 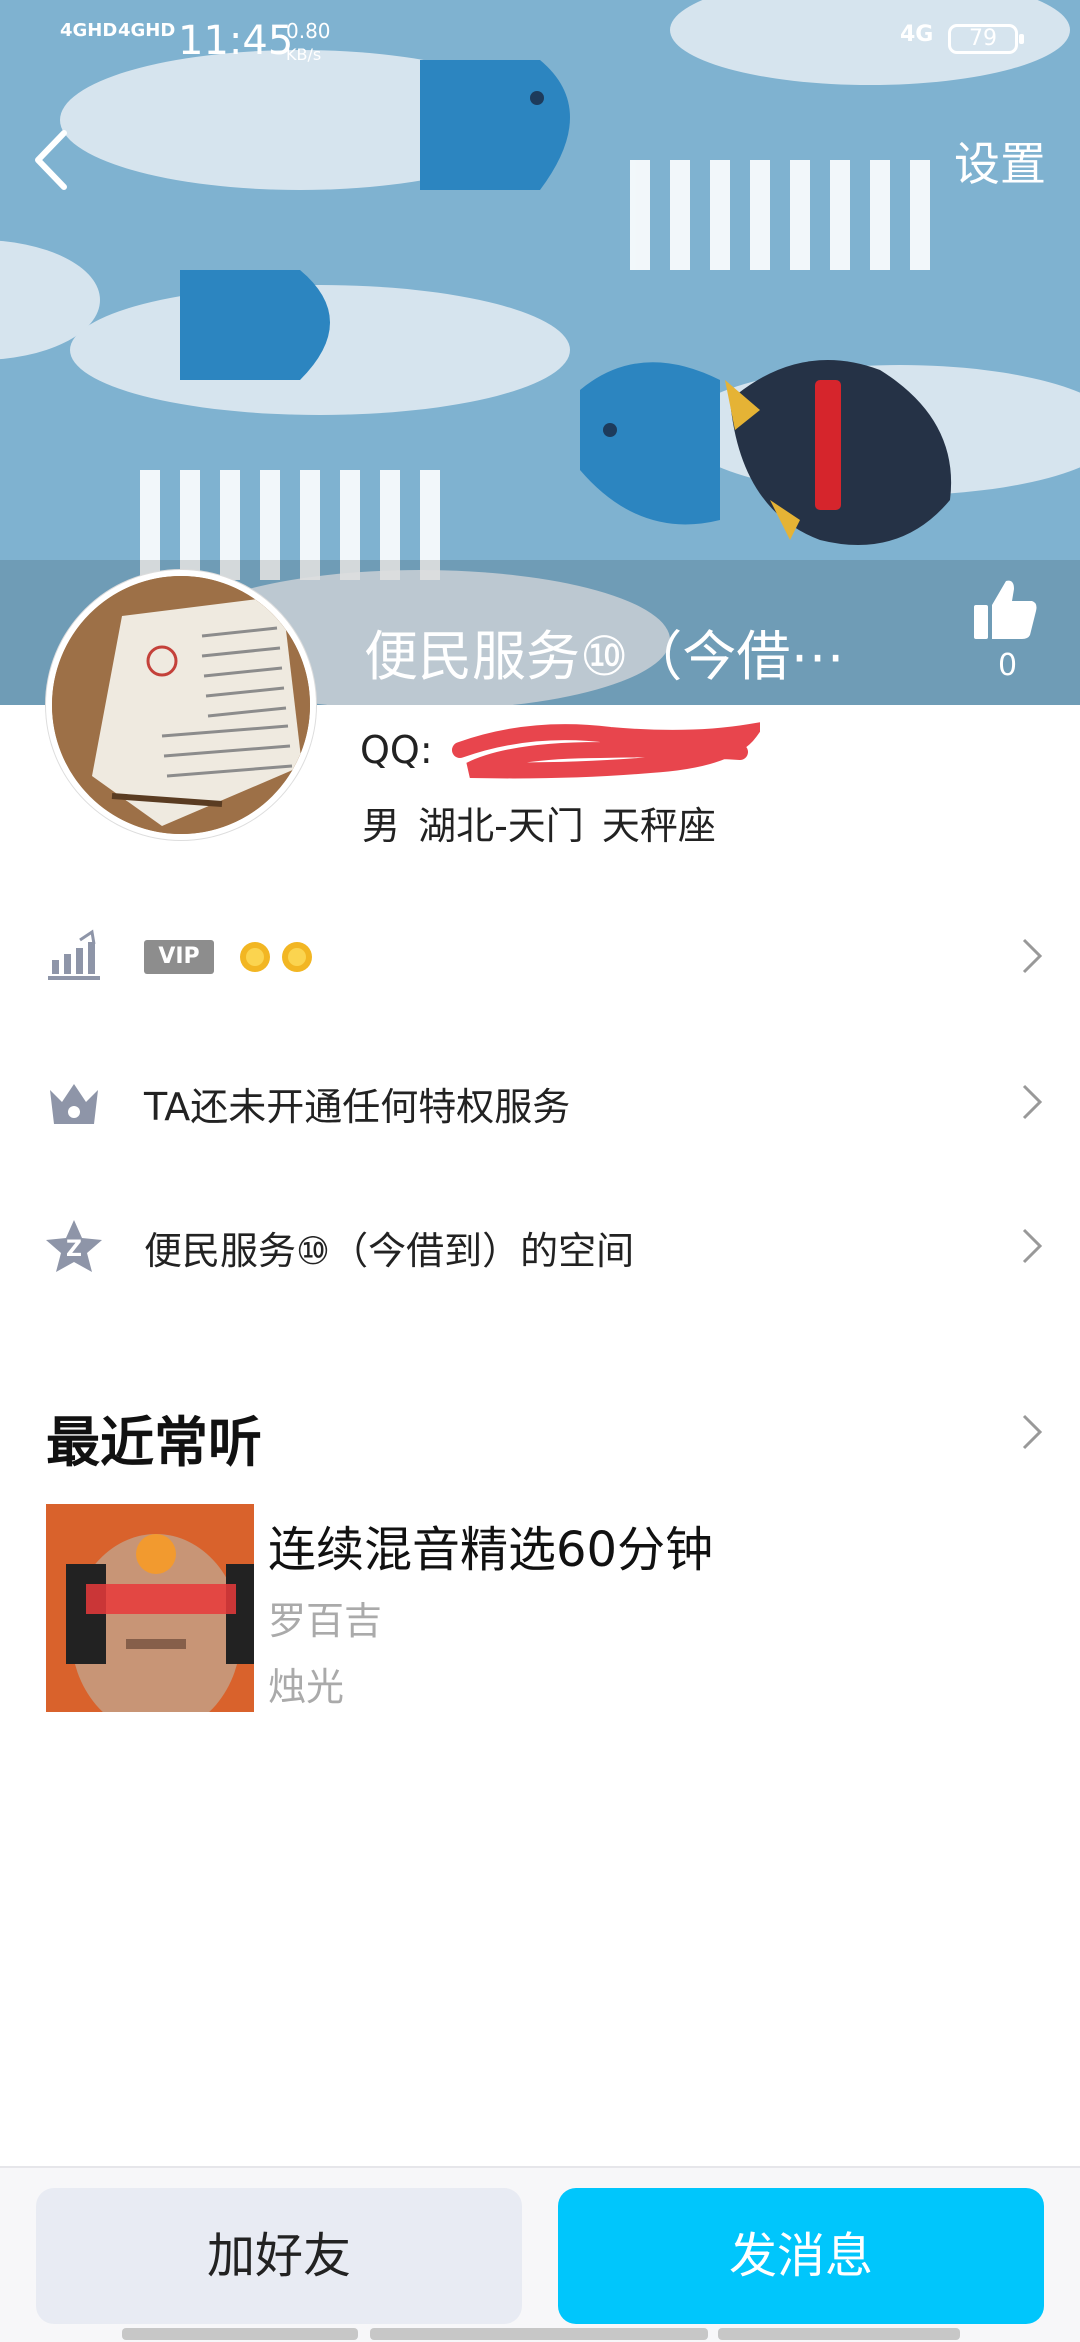 I want to click on vip-level-row: VIP, so click(x=540, y=956).